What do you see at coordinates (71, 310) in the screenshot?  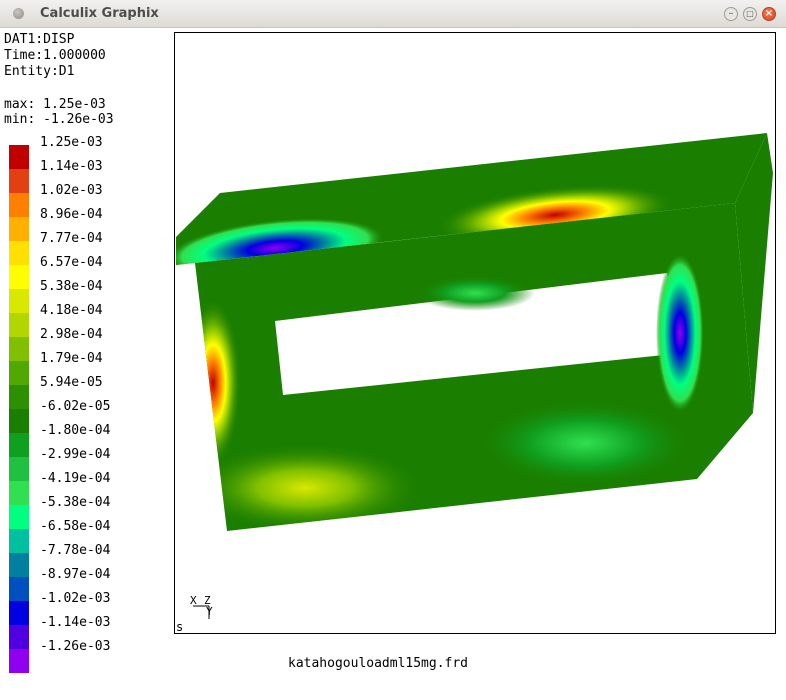 I see `legend-label: 4.18e-04` at bounding box center [71, 310].